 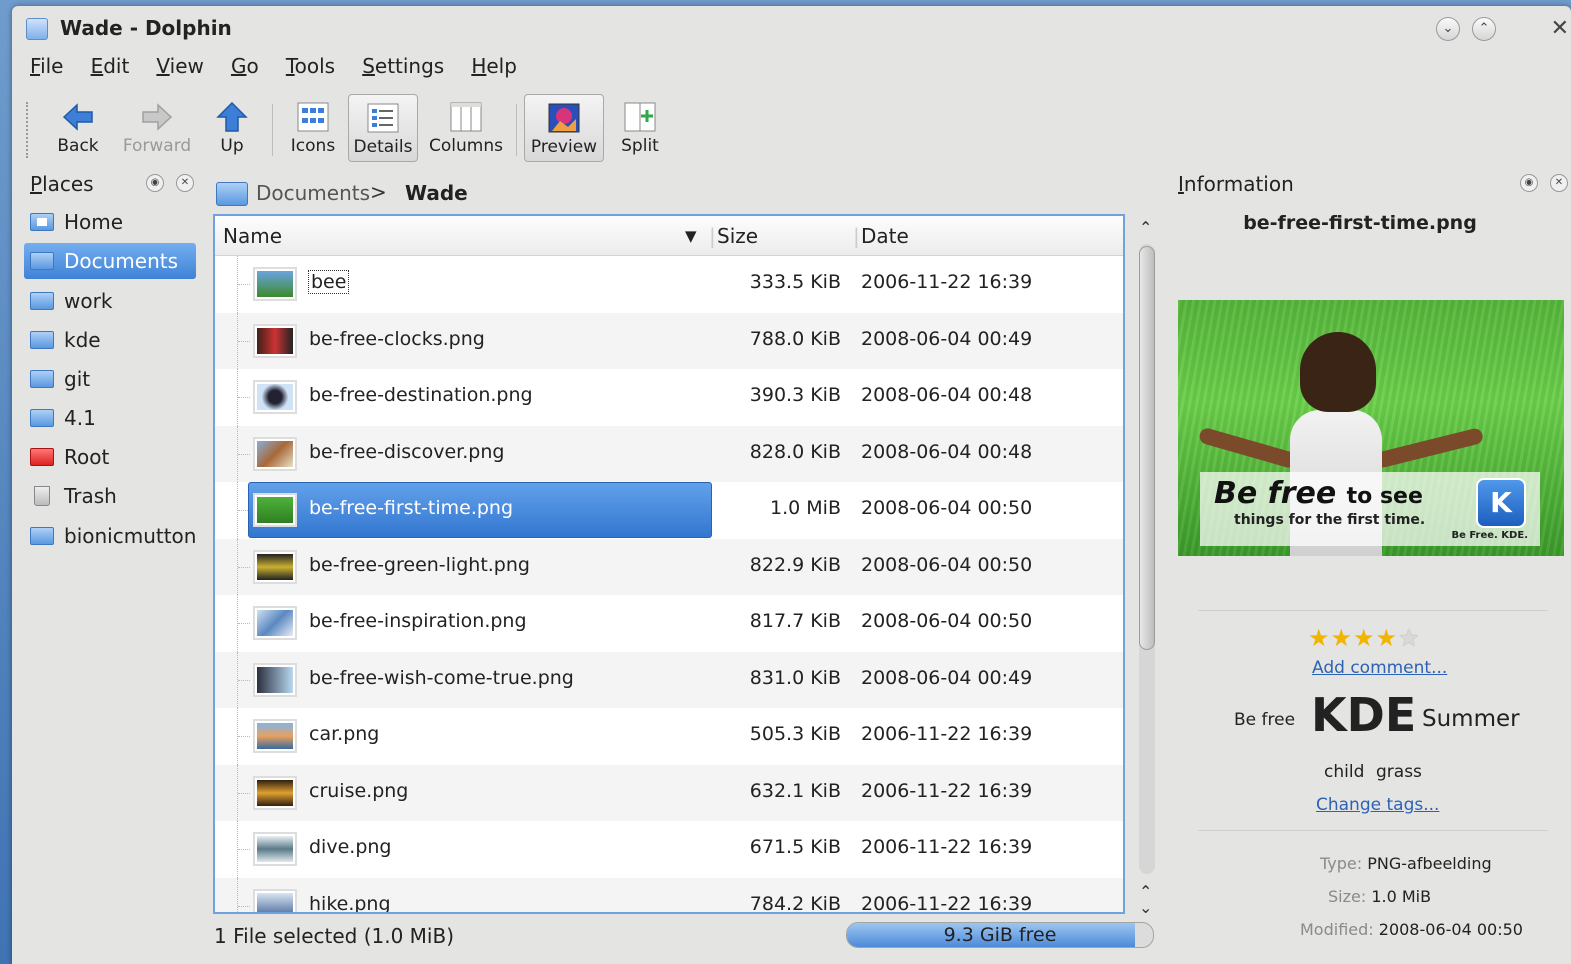 What do you see at coordinates (42, 222) in the screenshot?
I see `home-folder-icon` at bounding box center [42, 222].